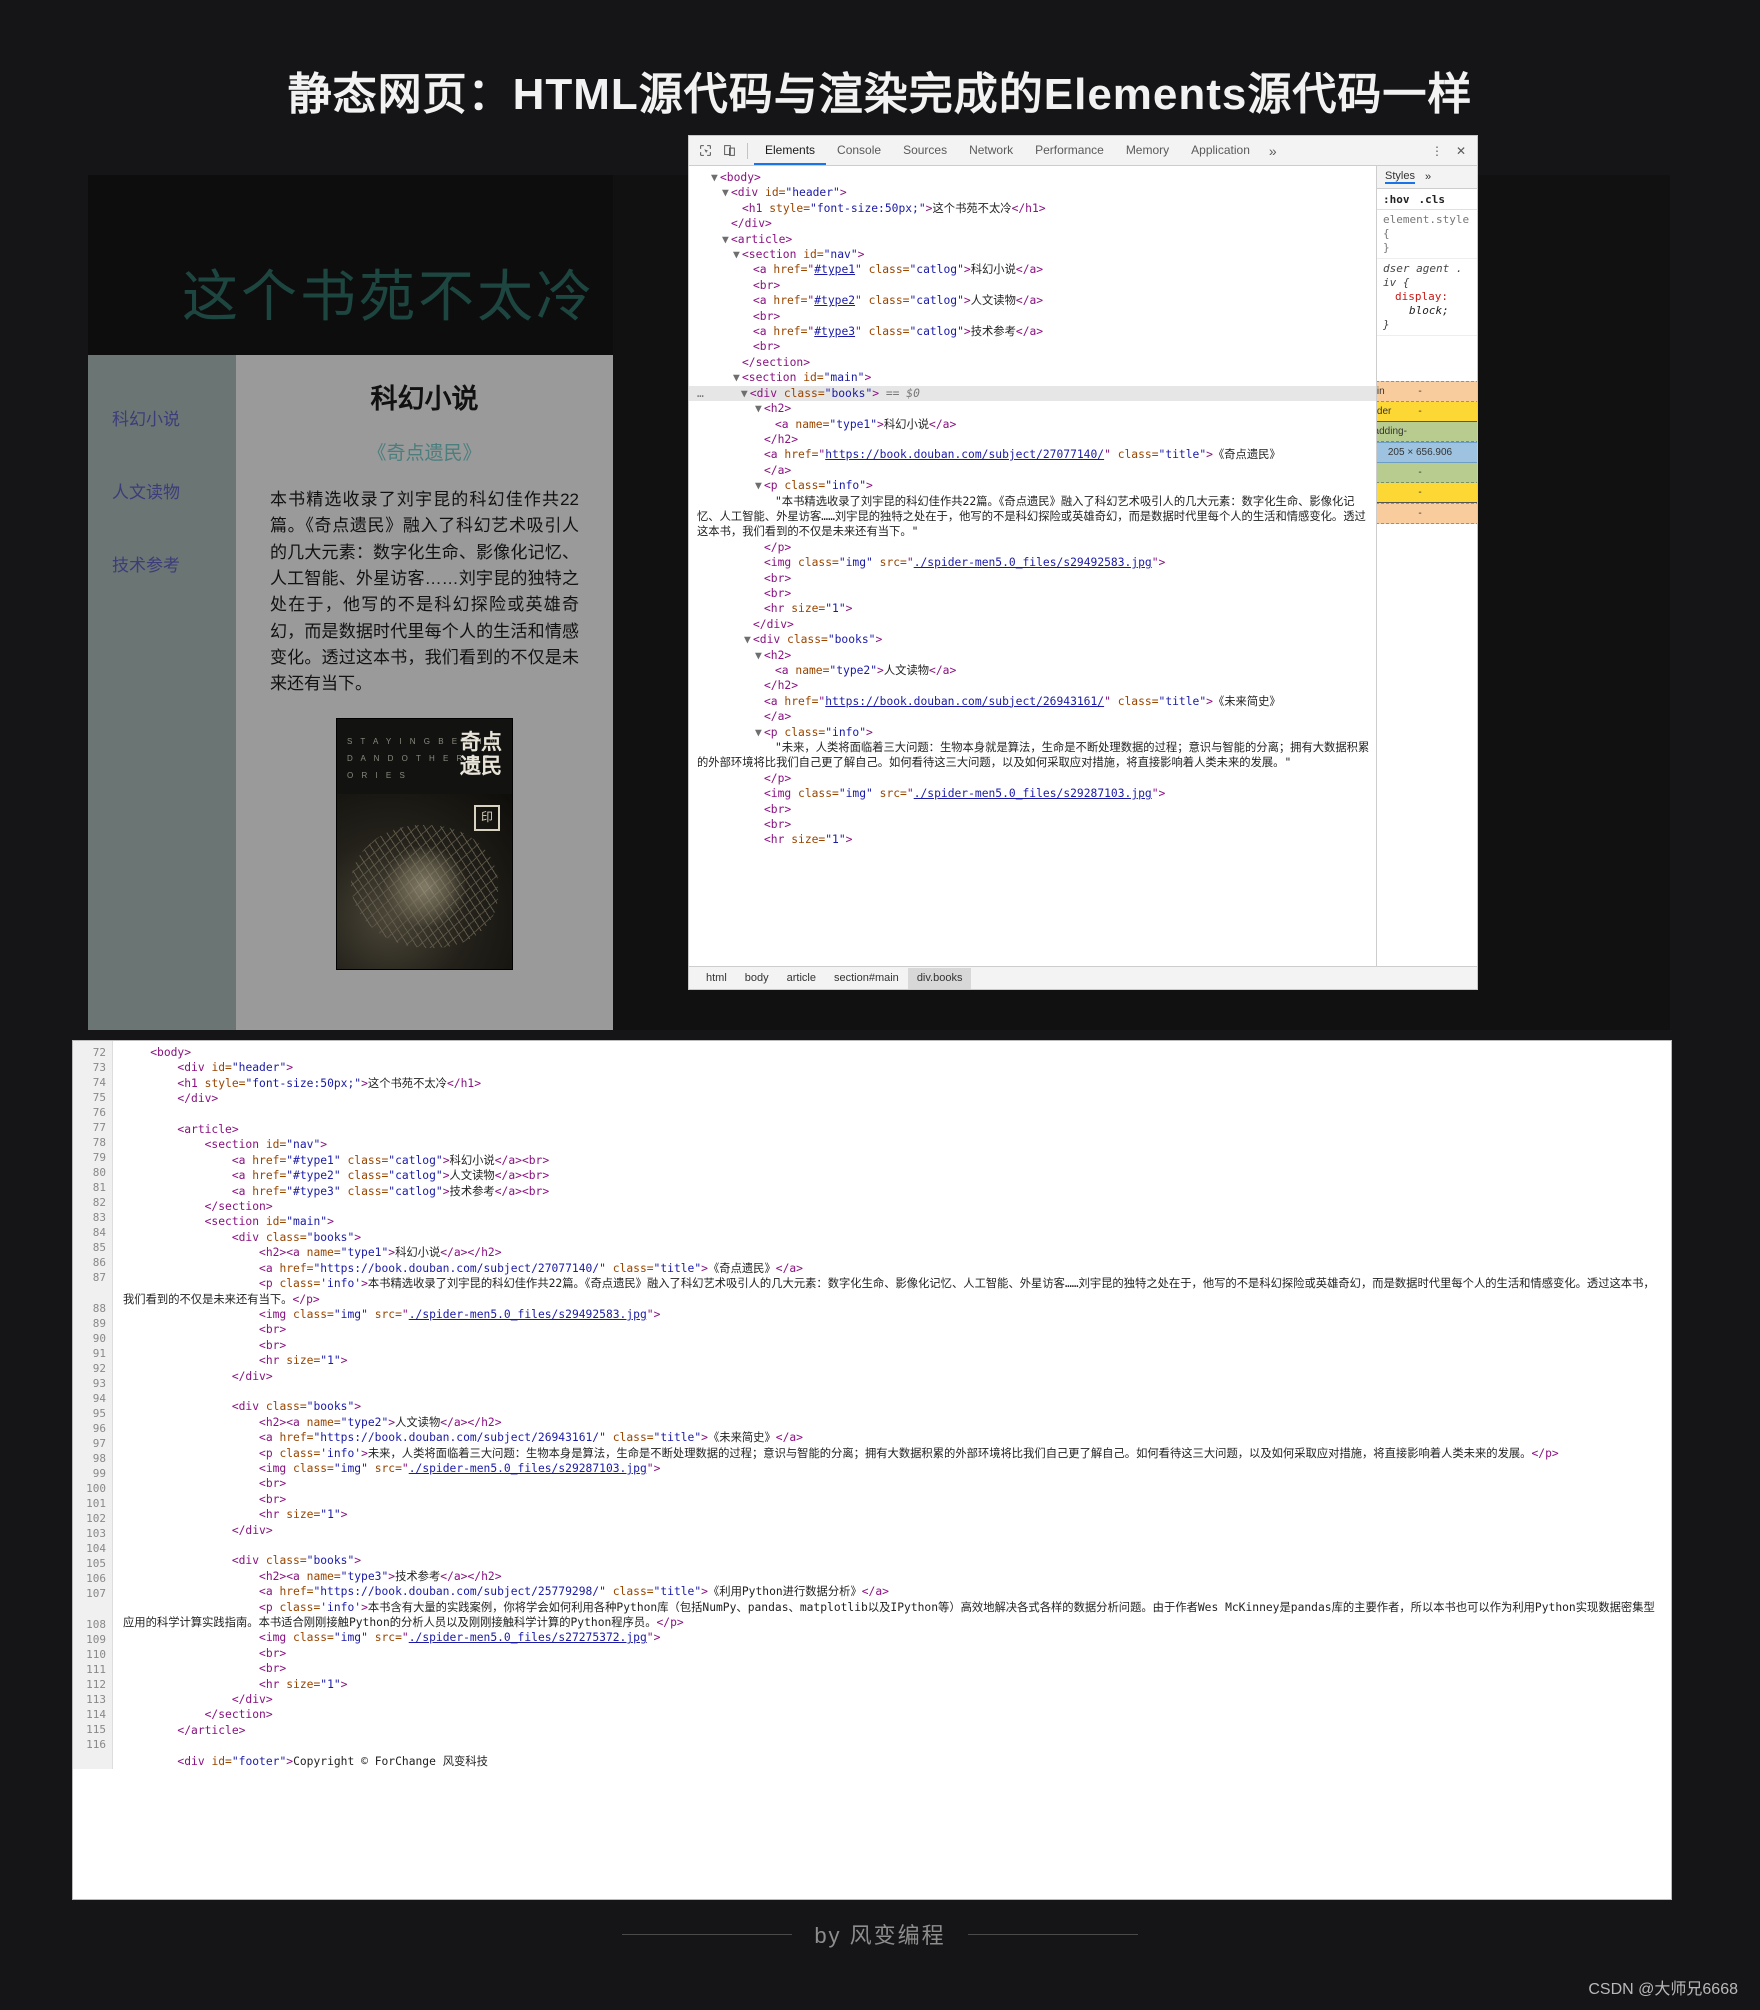 The image size is (1760, 2010). I want to click on dom-node-line: <h1 style="font-size:50px;">这个书苑不太冷</h1>, so click(1032, 208).